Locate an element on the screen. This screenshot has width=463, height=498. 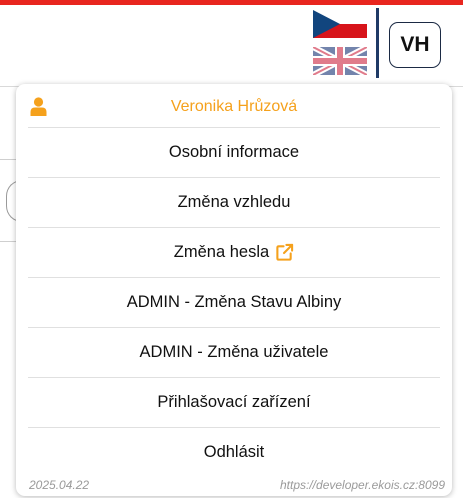
menu-item-label: Změna hesla is located at coordinates (221, 252).